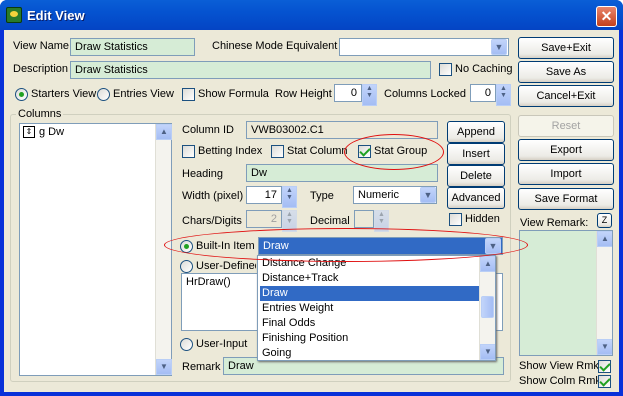  Describe the element at coordinates (311, 15) in the screenshot. I see `title-bar: Edit View ✕` at that location.